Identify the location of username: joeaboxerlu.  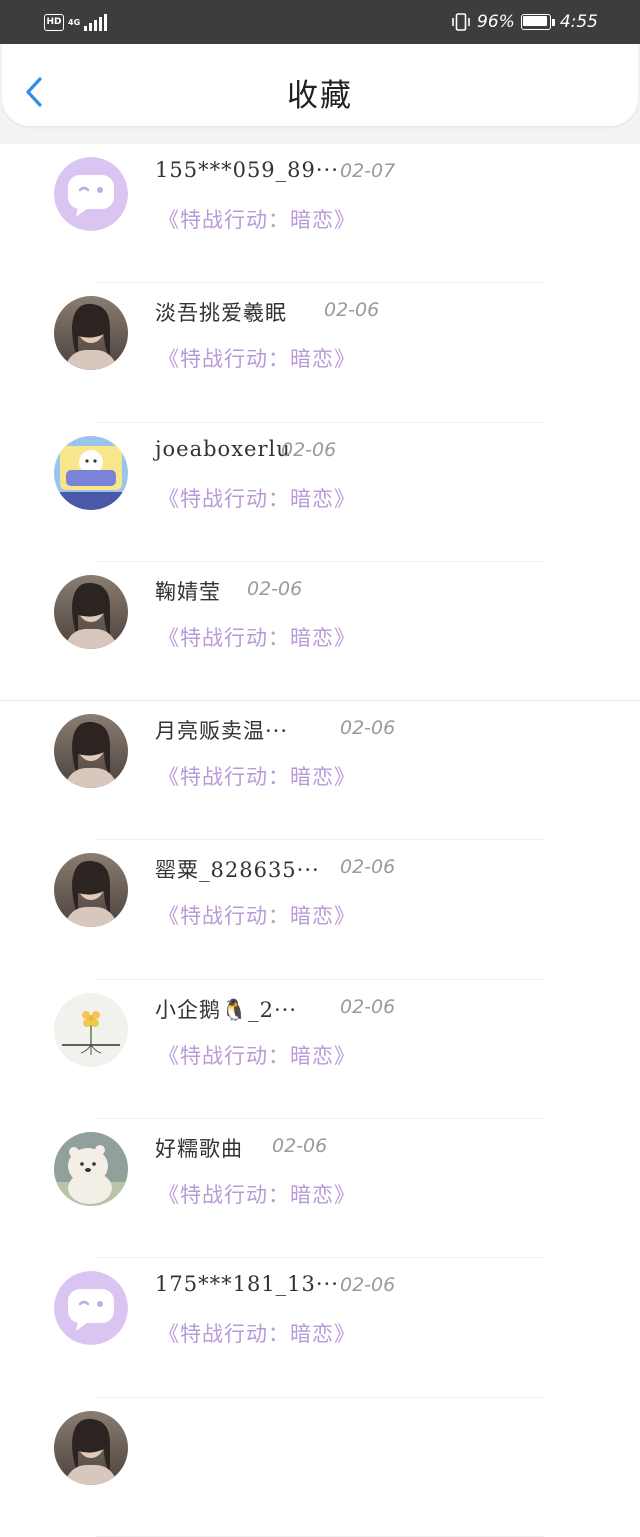
(223, 448).